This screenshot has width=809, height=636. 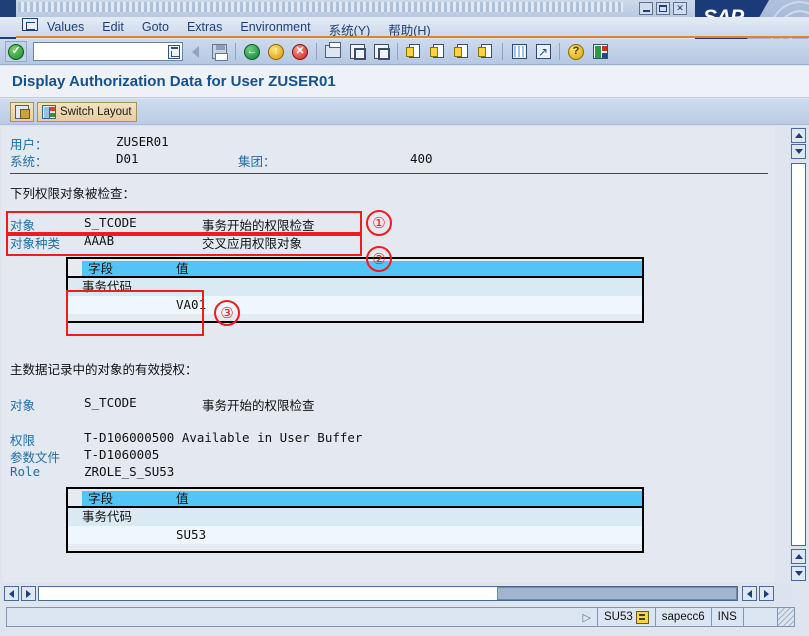 I want to click on status-insert-mode: INS, so click(x=727, y=617).